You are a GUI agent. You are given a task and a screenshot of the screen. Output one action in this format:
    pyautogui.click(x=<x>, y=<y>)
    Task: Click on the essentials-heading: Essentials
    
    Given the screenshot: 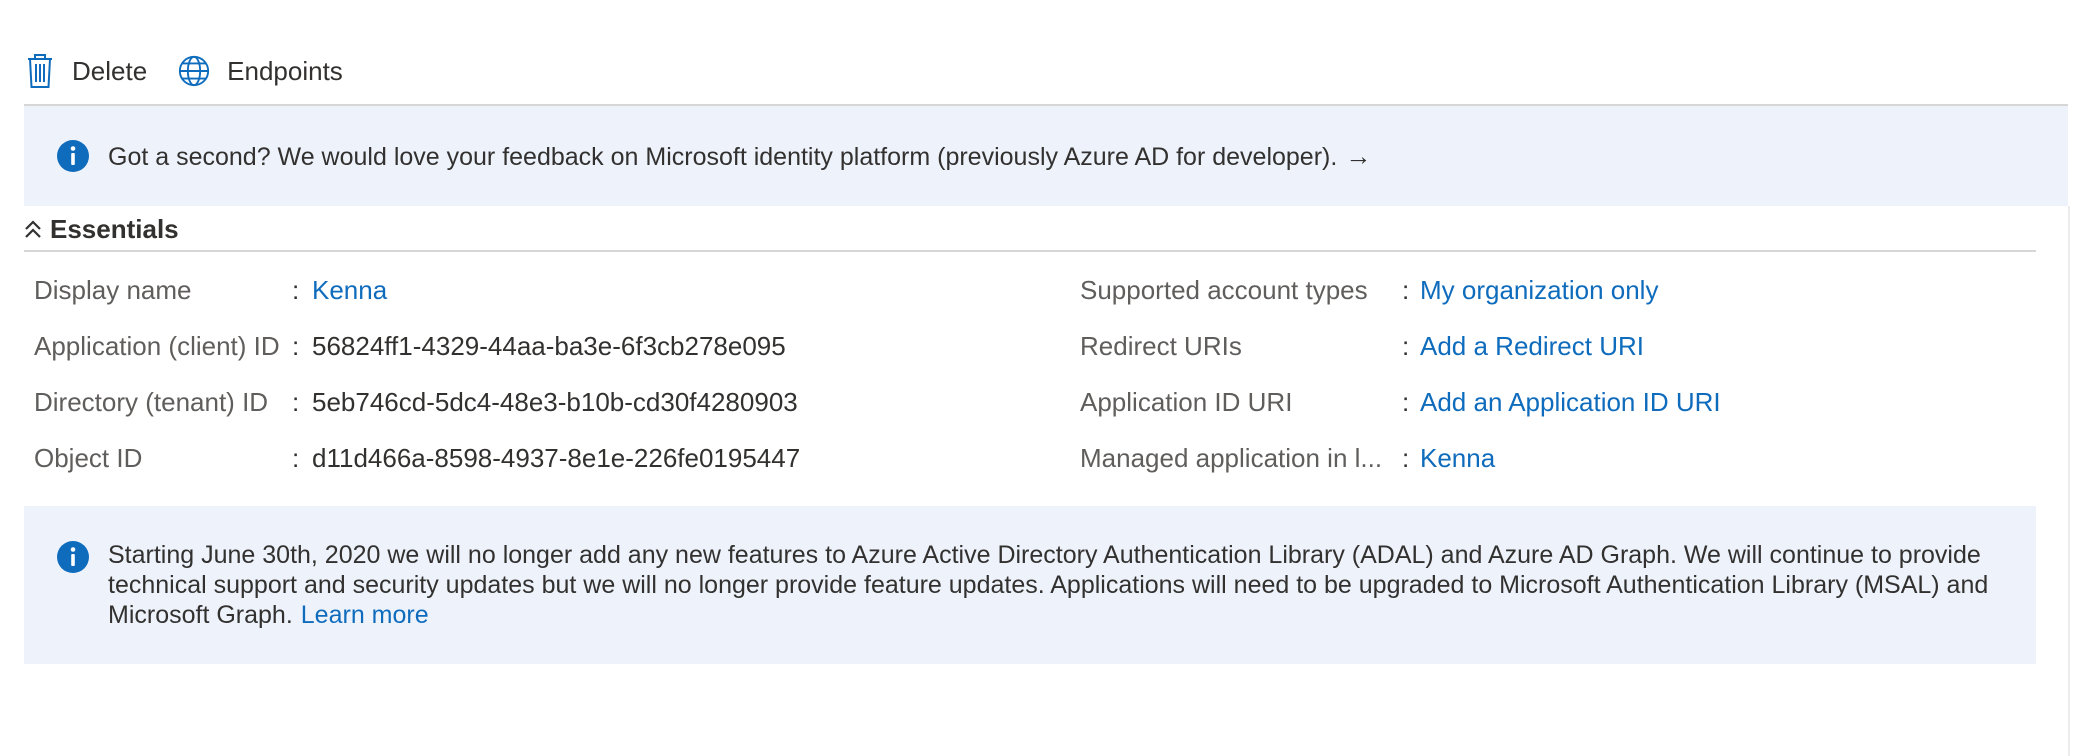 What is the action you would take?
    pyautogui.click(x=114, y=229)
    